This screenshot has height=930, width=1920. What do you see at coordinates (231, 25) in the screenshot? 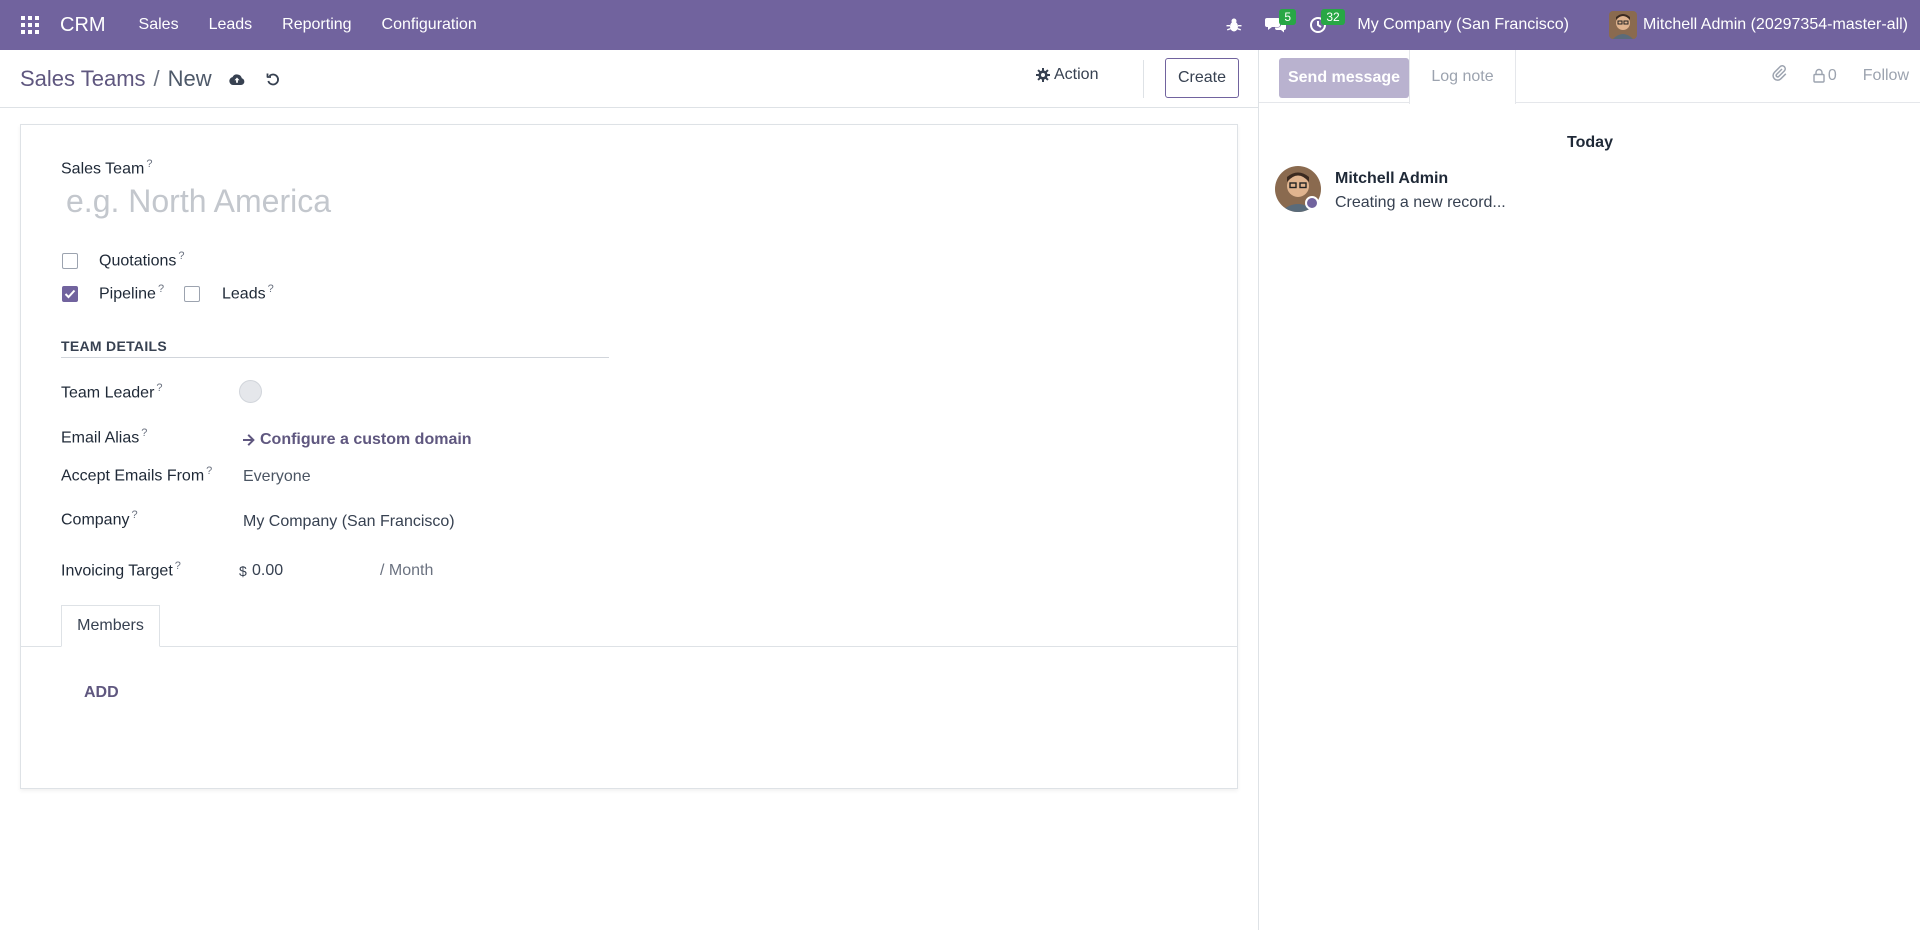
I see `menu-leads: Leads` at bounding box center [231, 25].